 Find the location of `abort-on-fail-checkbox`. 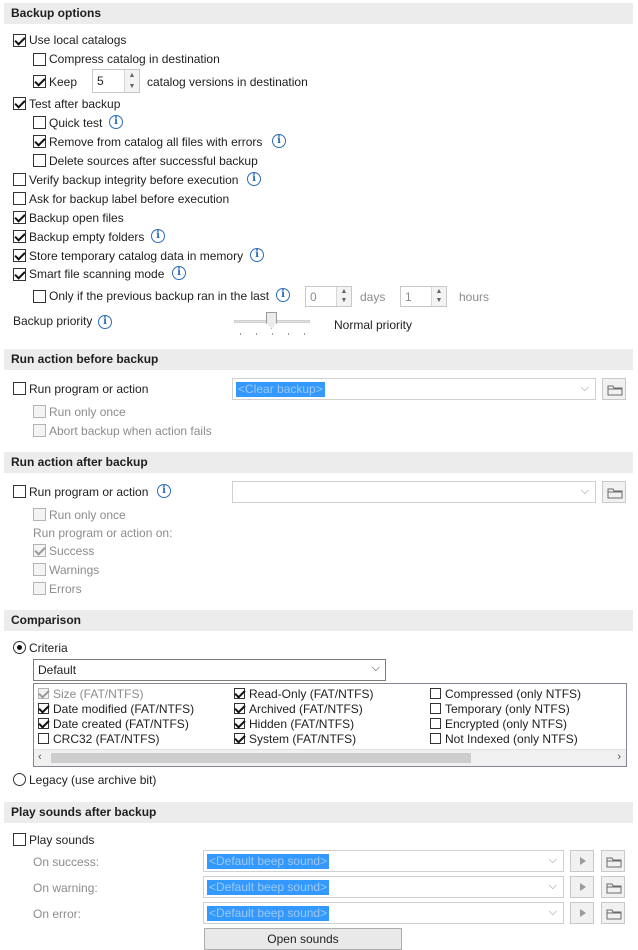

abort-on-fail-checkbox is located at coordinates (39, 430).